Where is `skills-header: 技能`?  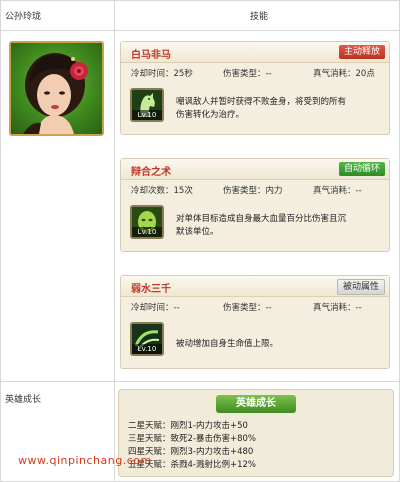 skills-header: 技能 is located at coordinates (259, 17).